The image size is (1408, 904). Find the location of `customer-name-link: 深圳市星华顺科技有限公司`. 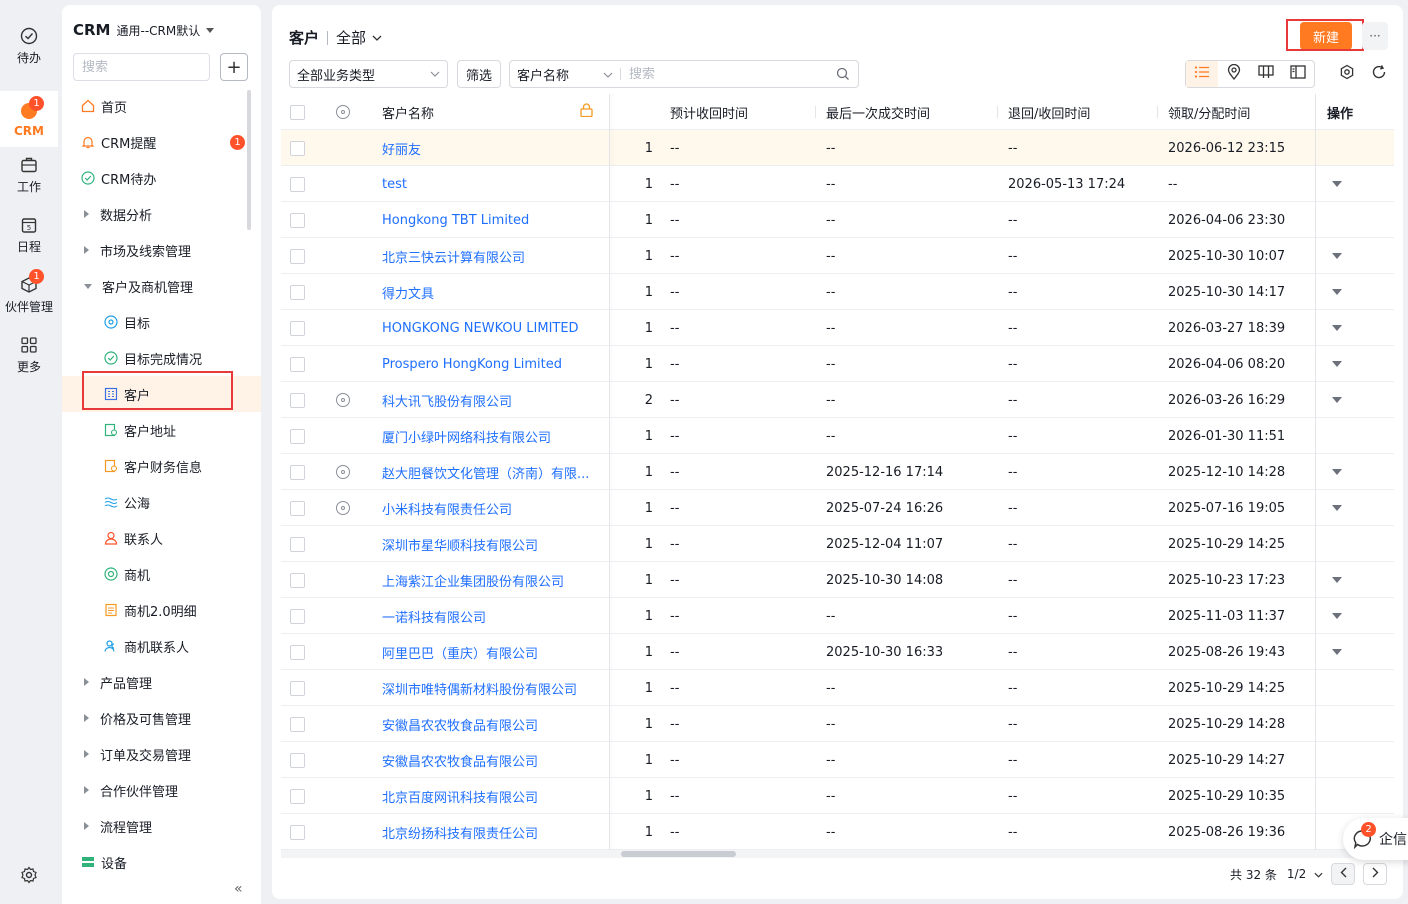

customer-name-link: 深圳市星华顺科技有限公司 is located at coordinates (487, 544).